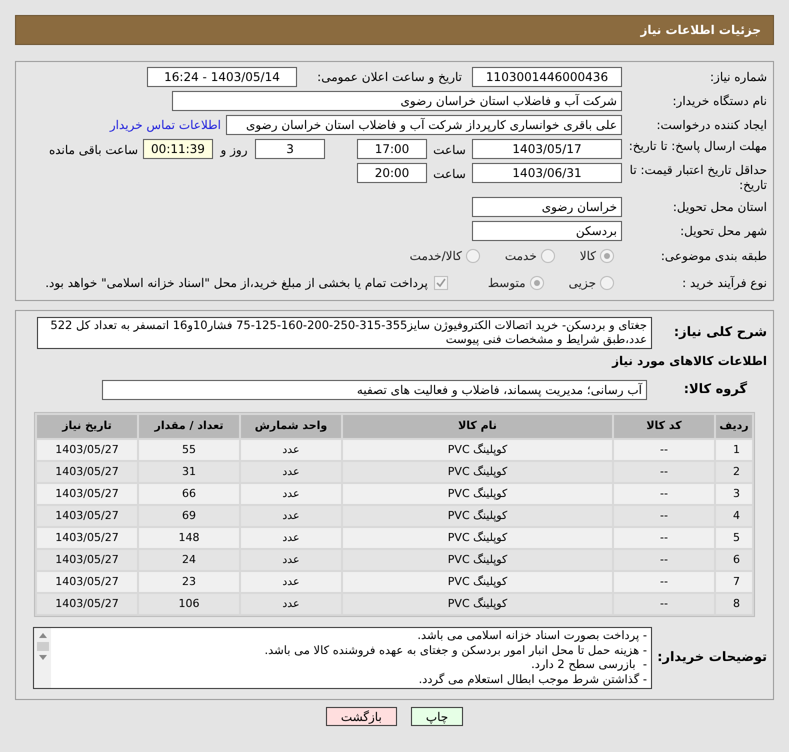  I want to click on text-field: خراسان رضوی, so click(547, 207).